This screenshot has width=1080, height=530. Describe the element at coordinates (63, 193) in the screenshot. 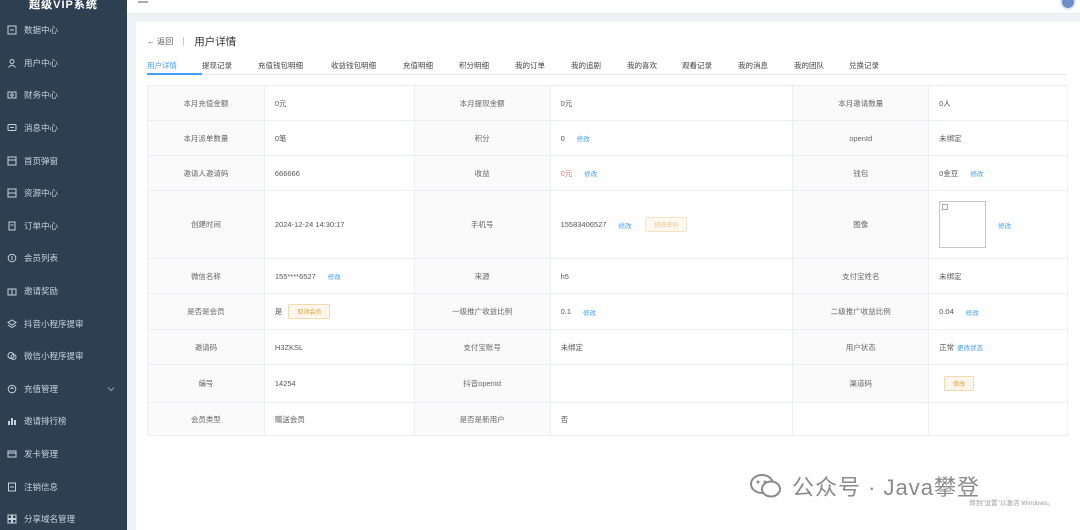

I see `sidebar-item-resource: 资源中心` at that location.